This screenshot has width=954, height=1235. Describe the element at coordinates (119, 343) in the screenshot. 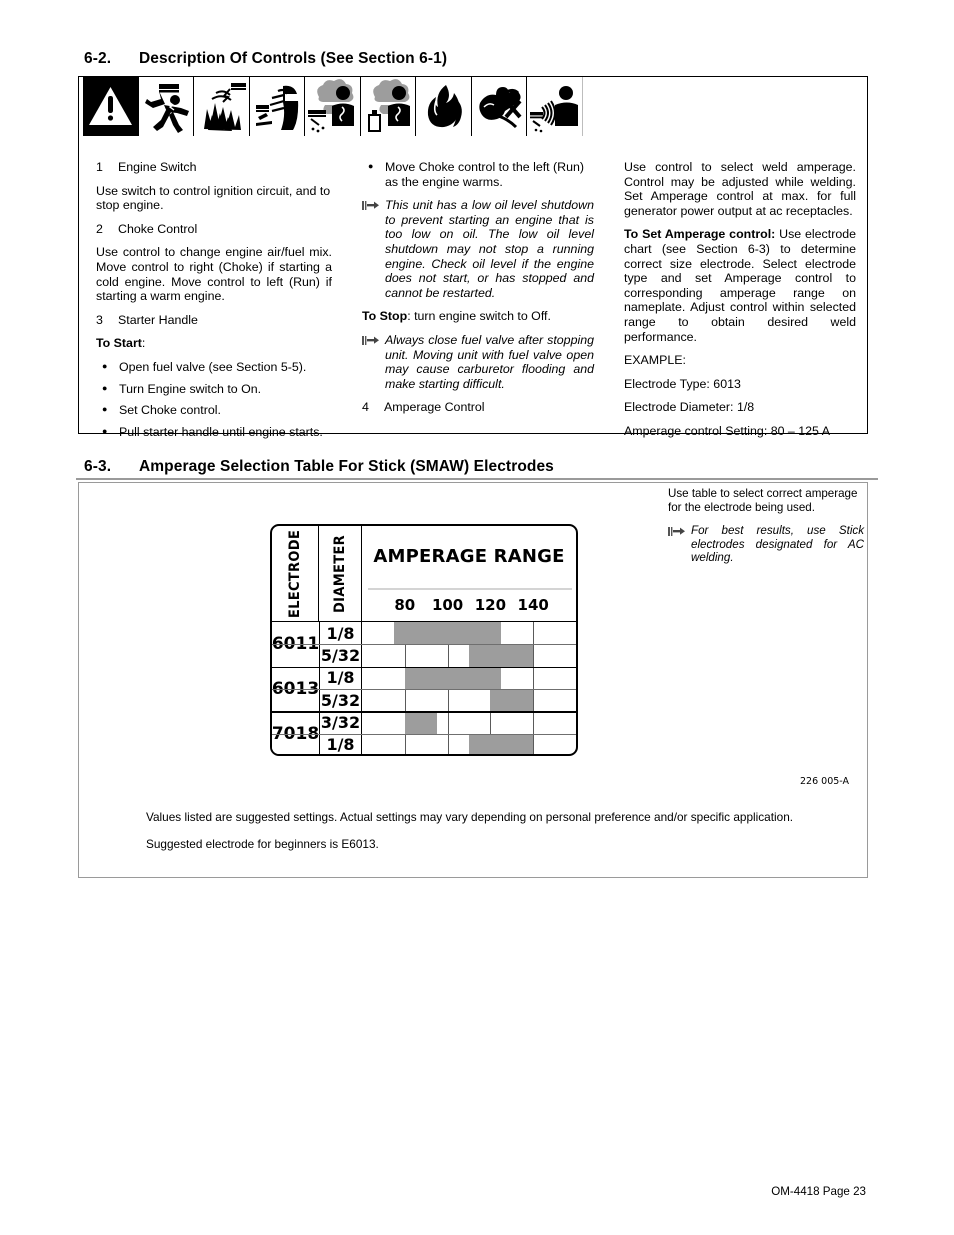

I see `to-start-label: To Start` at that location.